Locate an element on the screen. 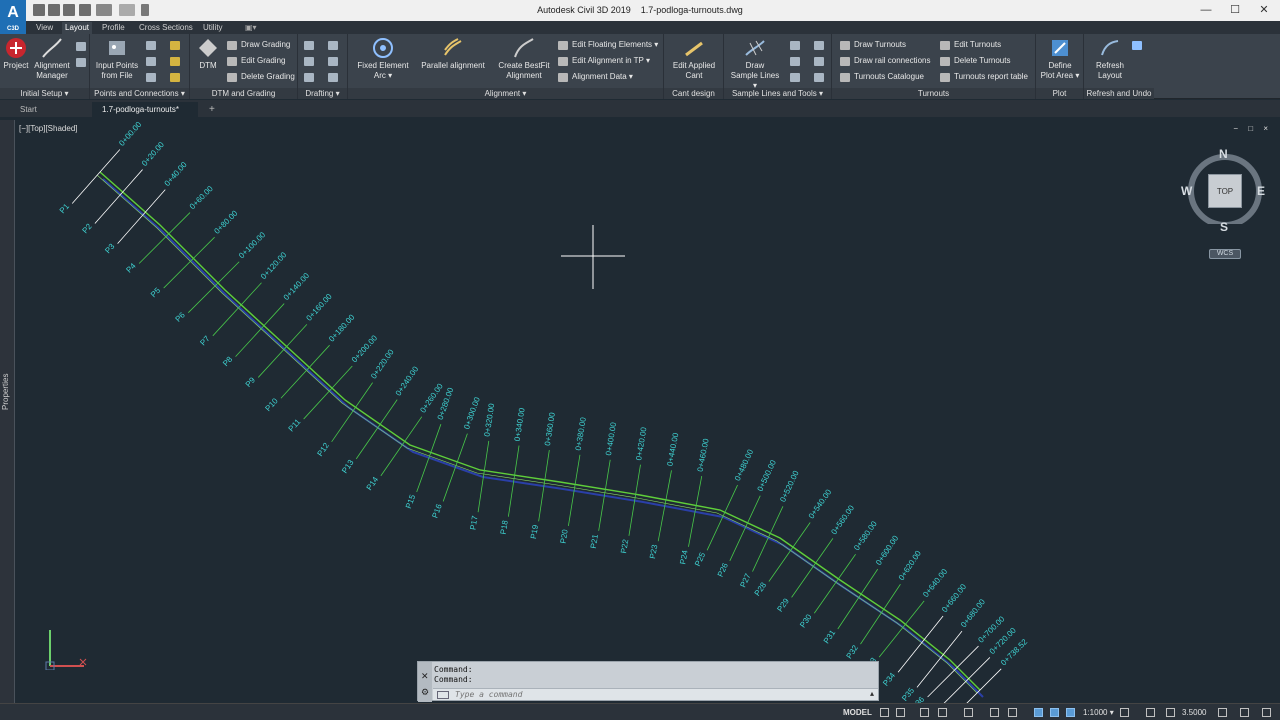 The image size is (1280, 720). close-button: ✕ is located at coordinates (1264, 10).